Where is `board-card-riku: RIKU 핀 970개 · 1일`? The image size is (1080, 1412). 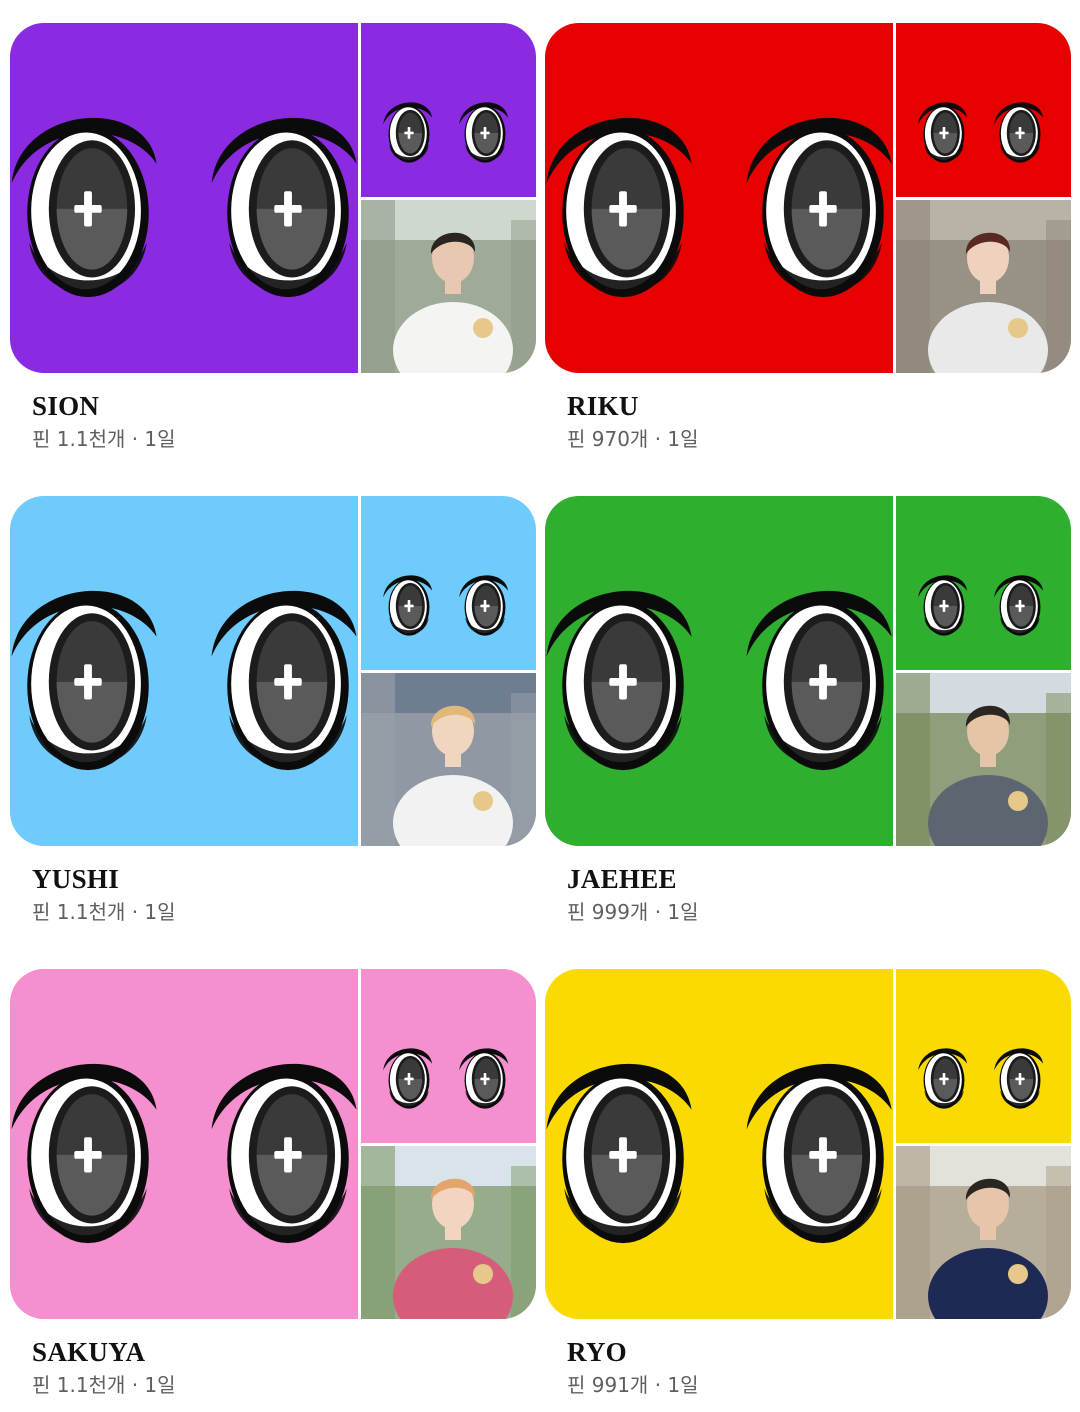 board-card-riku: RIKU 핀 970개 · 1일 is located at coordinates (808, 238).